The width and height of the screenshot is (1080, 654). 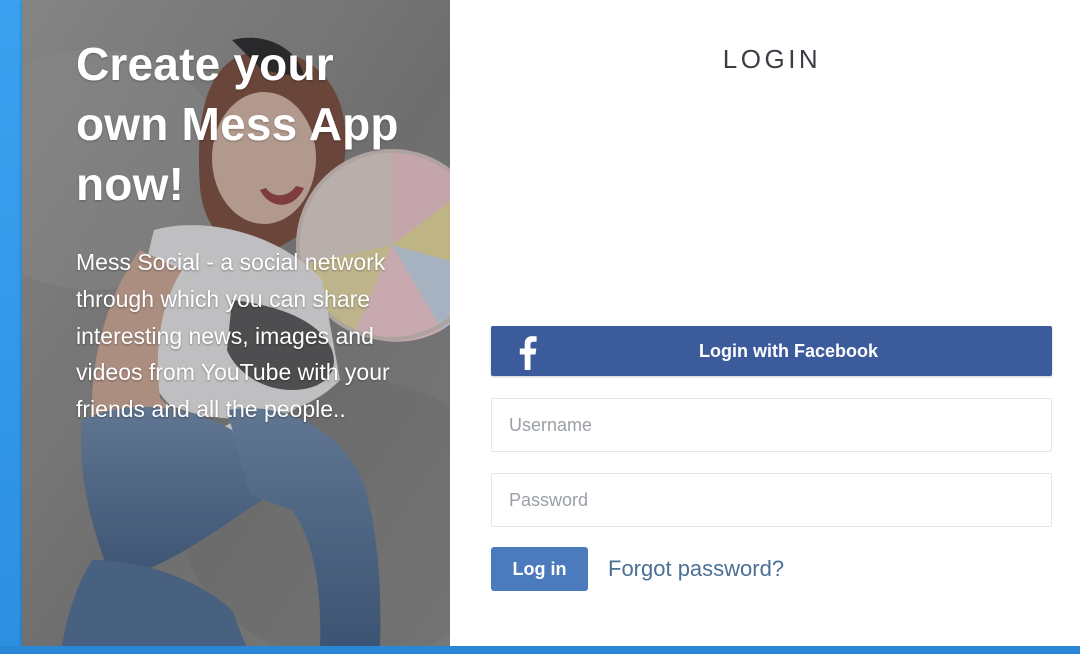 I want to click on forgot-password-link: Forgot password?, so click(x=696, y=569).